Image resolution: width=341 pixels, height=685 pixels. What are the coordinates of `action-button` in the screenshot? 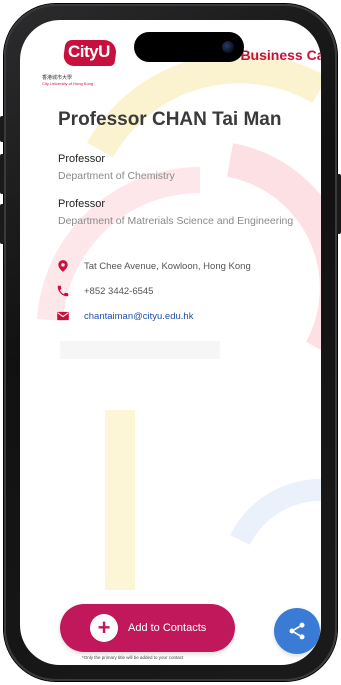 It's located at (2, 129).